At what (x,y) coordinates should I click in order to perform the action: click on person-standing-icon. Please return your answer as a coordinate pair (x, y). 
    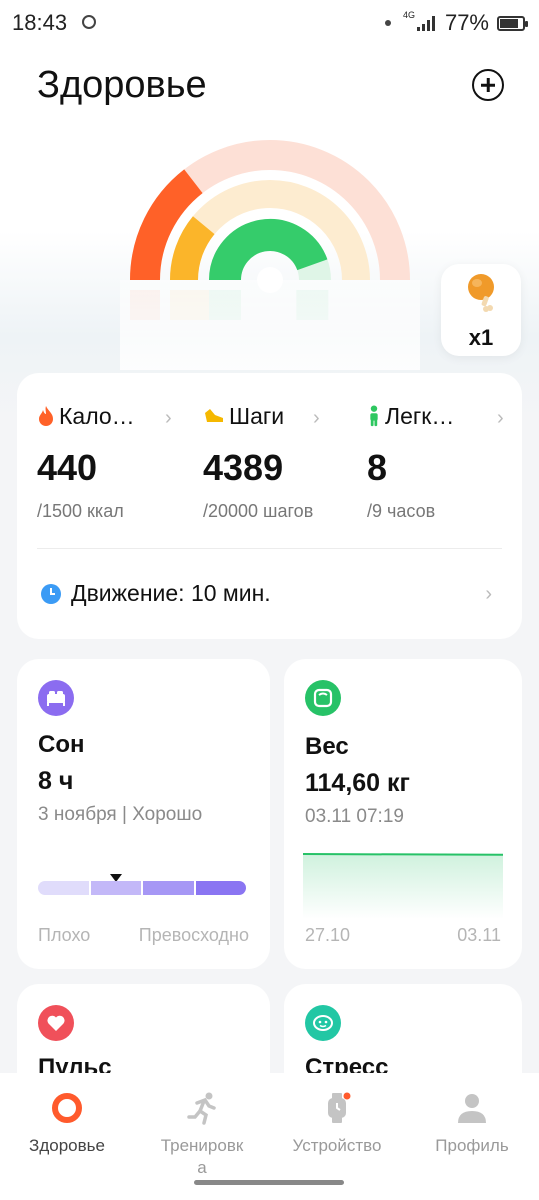
    Looking at the image, I should click on (374, 416).